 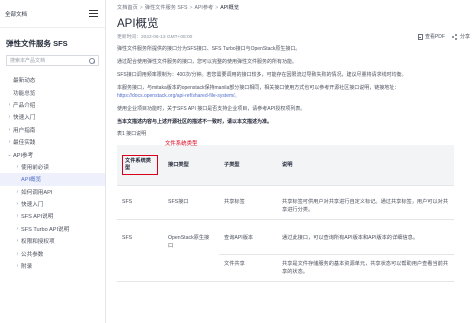 I want to click on sidebar-item-features: 功能总览, so click(x=52, y=92).